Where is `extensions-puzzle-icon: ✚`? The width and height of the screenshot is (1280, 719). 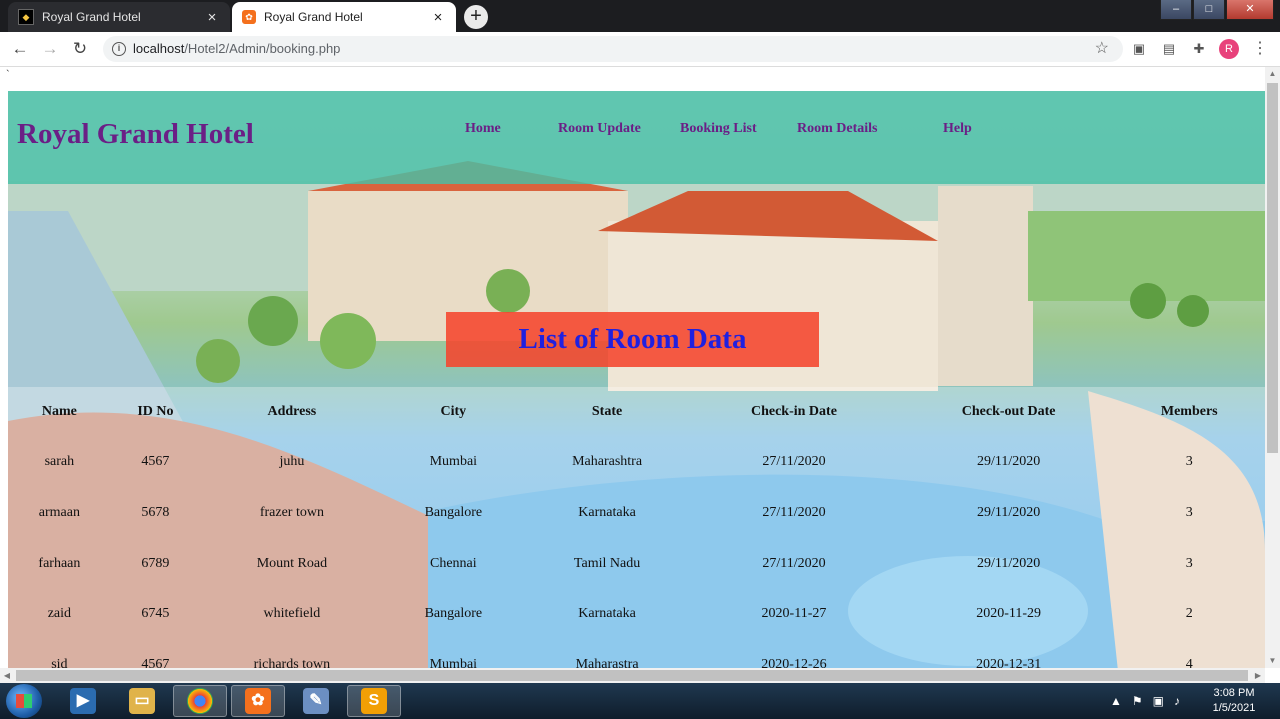
extensions-puzzle-icon: ✚ is located at coordinates (1199, 49).